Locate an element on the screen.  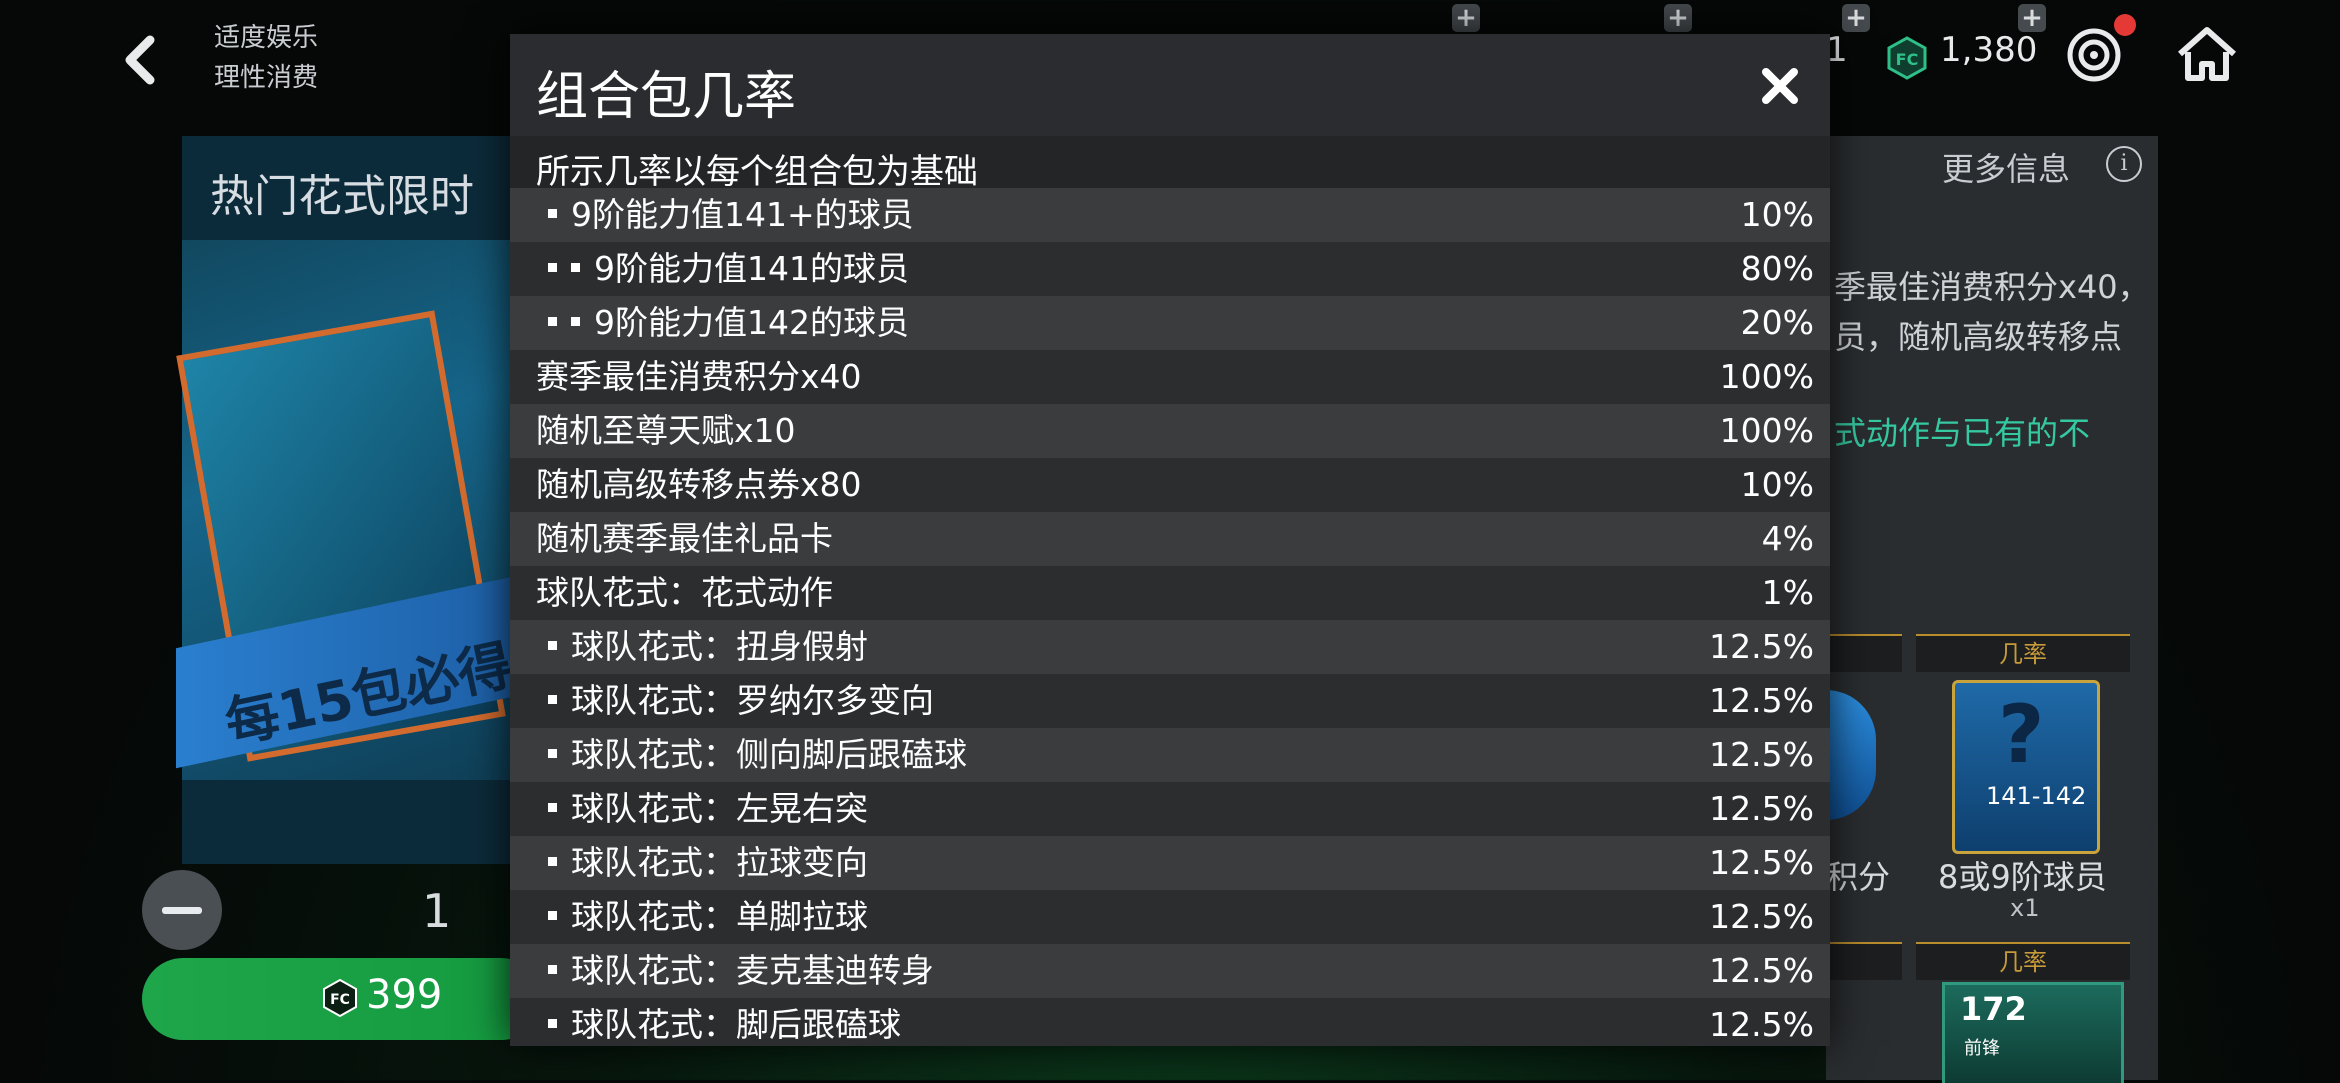
odds-row-label: 随机至尊天赋x10 is located at coordinates (666, 431).